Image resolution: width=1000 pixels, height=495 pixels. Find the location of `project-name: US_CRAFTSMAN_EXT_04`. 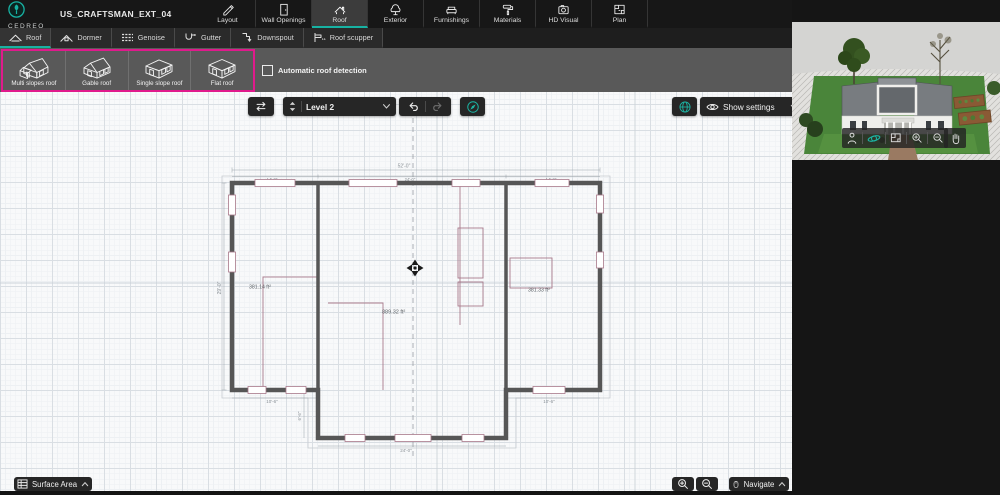

project-name: US_CRAFTSMAN_EXT_04 is located at coordinates (116, 14).